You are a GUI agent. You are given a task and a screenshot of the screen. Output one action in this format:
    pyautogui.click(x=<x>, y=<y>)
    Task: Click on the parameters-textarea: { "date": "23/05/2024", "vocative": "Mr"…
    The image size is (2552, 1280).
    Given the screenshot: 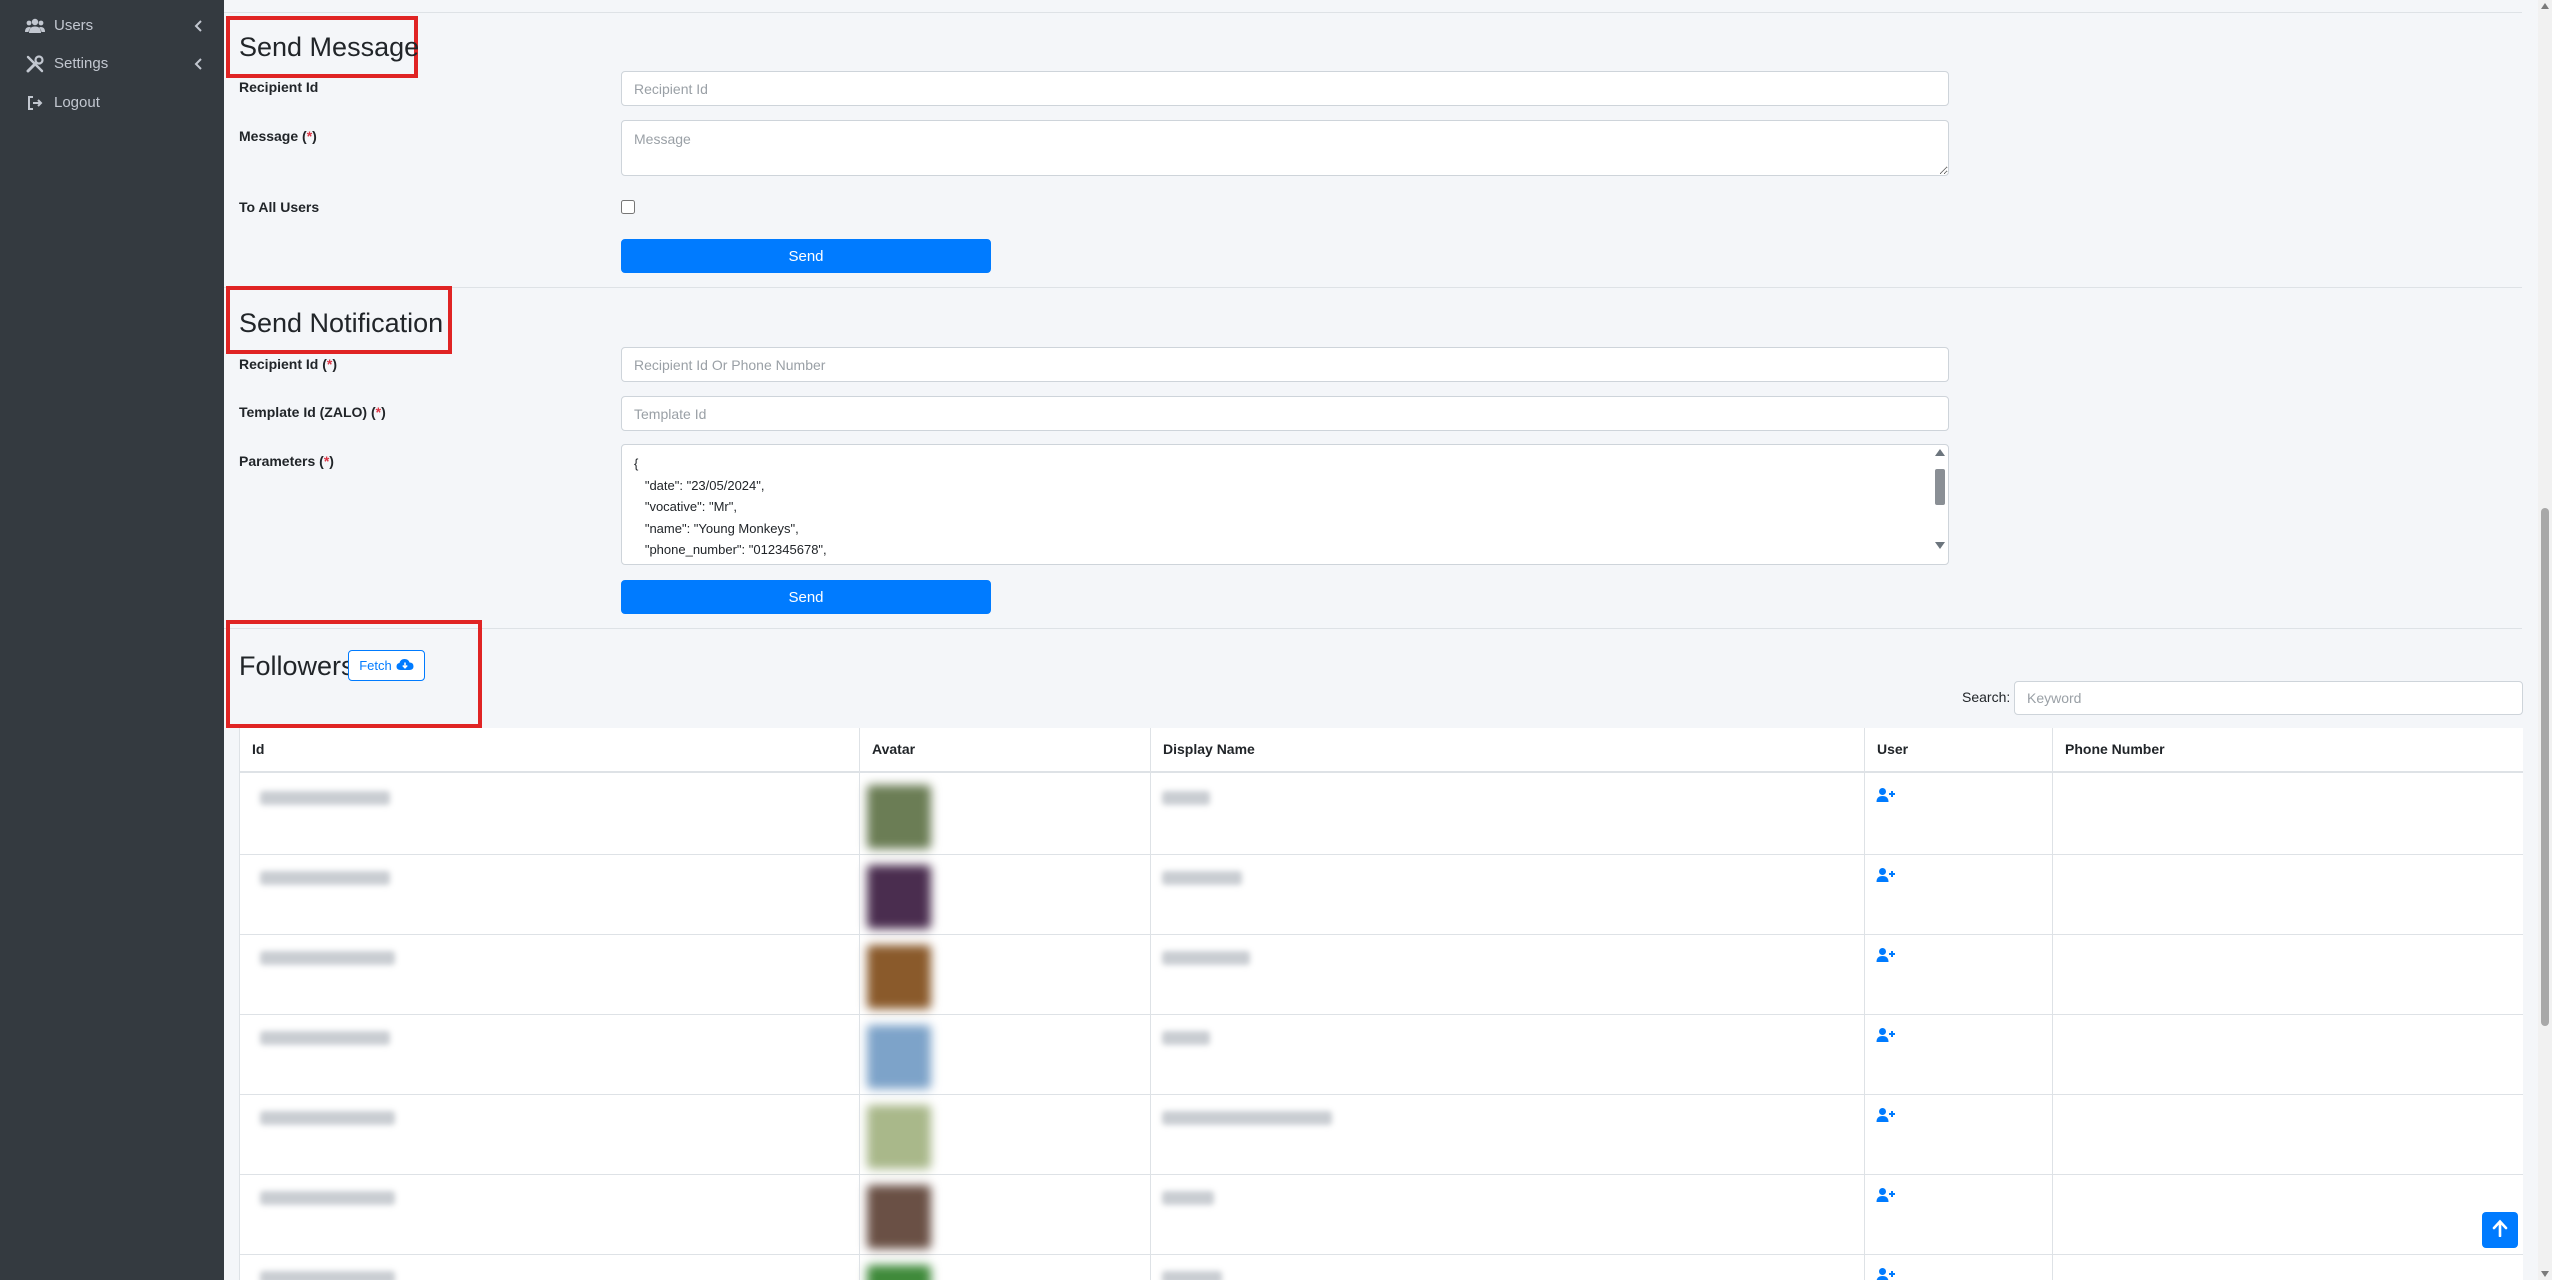 What is the action you would take?
    pyautogui.click(x=1285, y=504)
    